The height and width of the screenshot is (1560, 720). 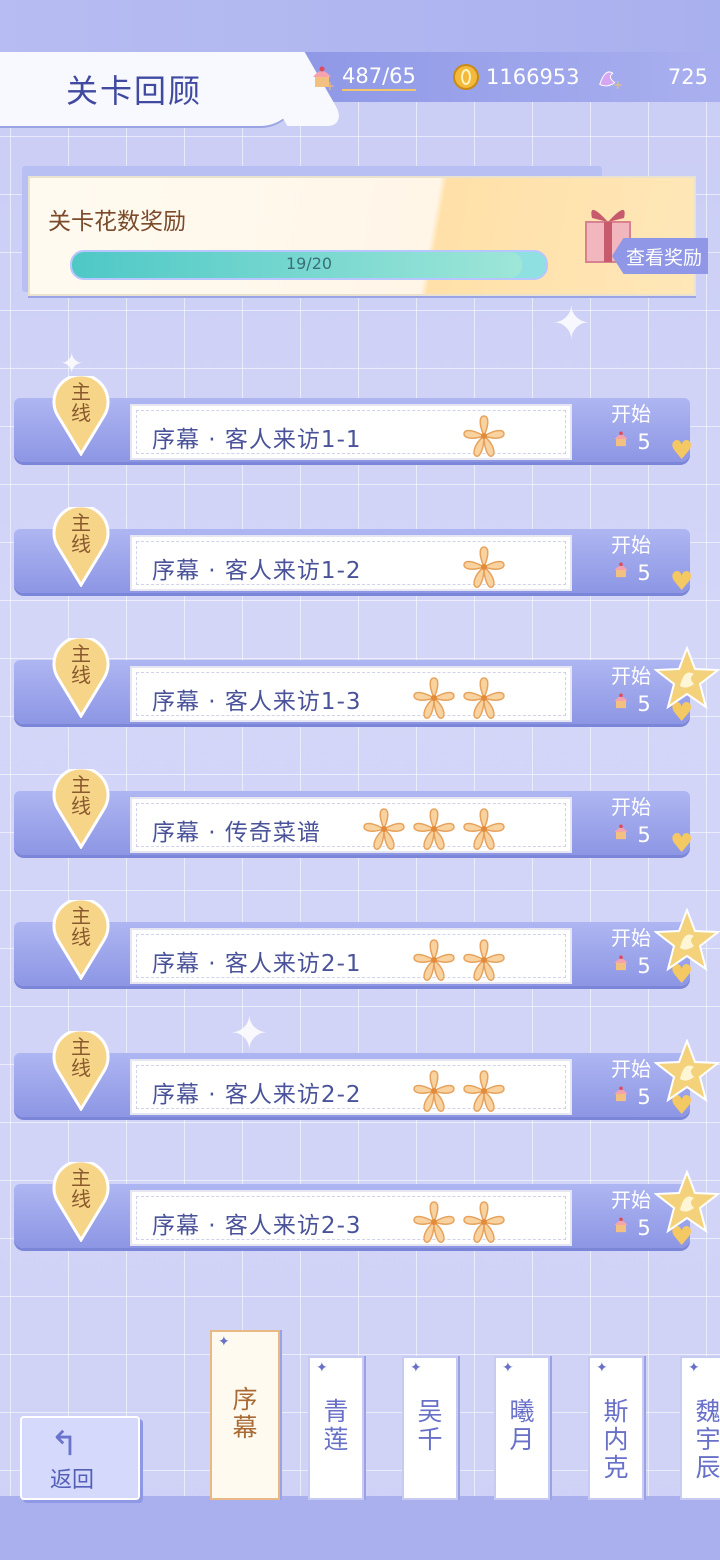 What do you see at coordinates (360, 1528) in the screenshot?
I see `tab-bar-floor` at bounding box center [360, 1528].